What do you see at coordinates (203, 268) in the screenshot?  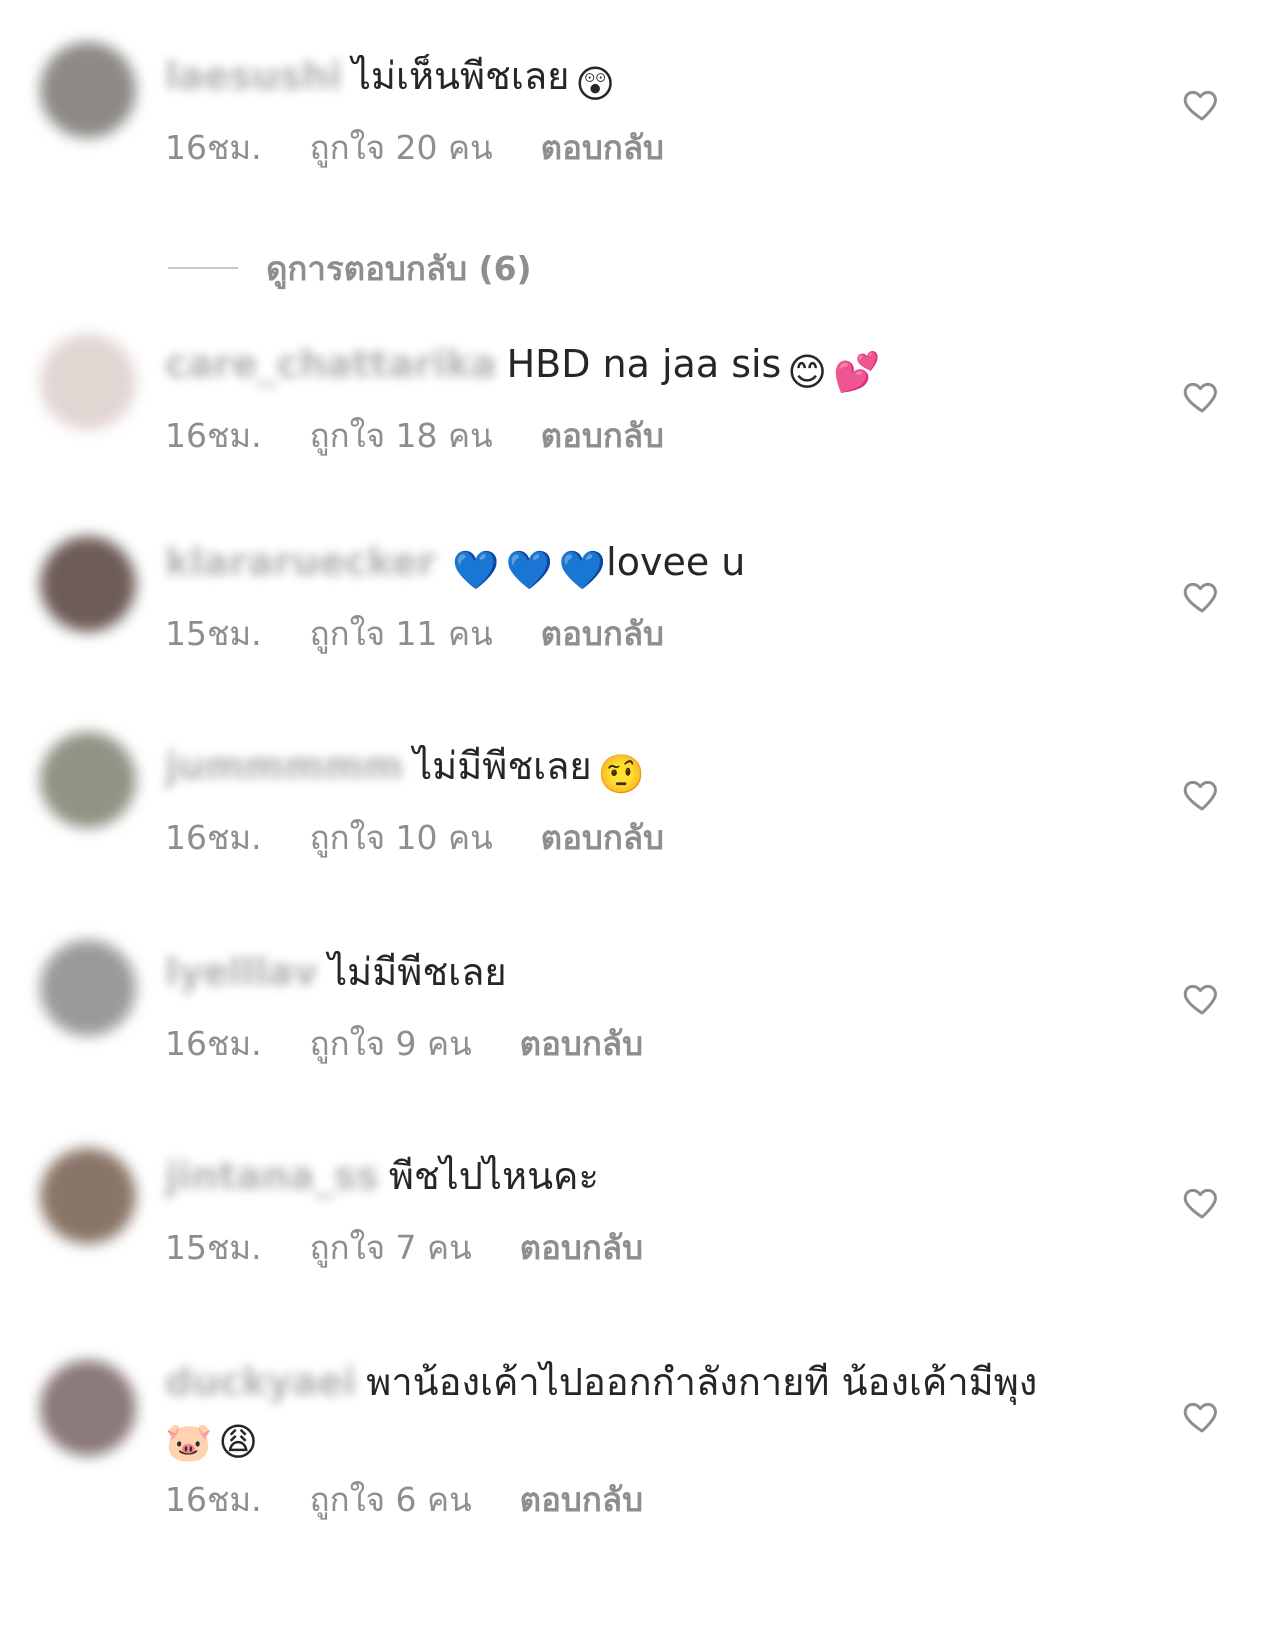 I see `divider` at bounding box center [203, 268].